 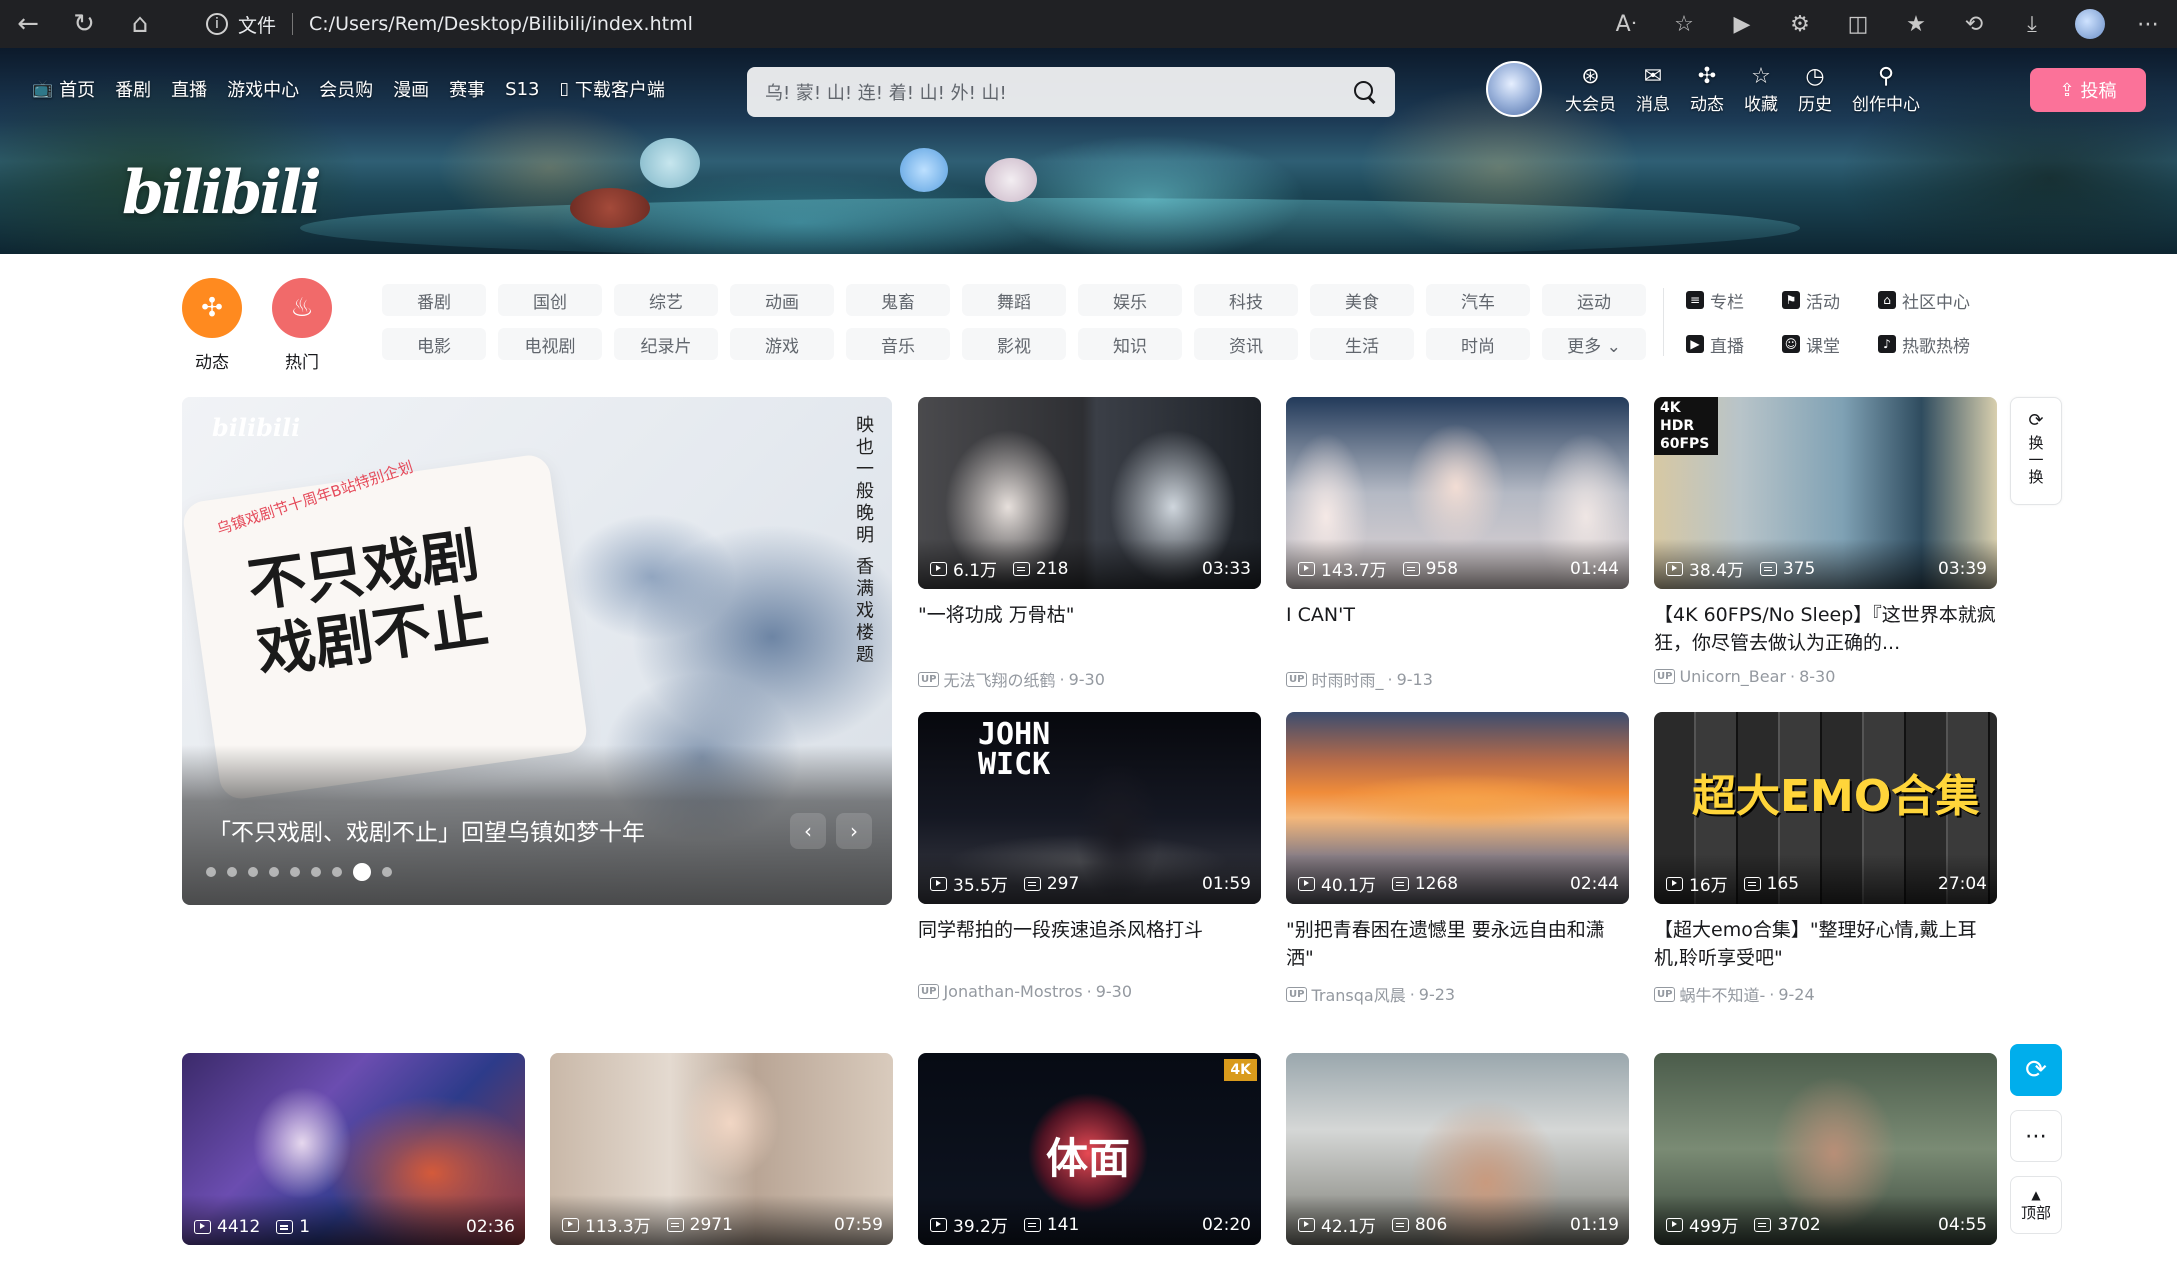 What do you see at coordinates (1825, 944) in the screenshot?
I see `video-title: 【超大emo合集】"整理好心情,戴上耳机,聆听享受吧"` at bounding box center [1825, 944].